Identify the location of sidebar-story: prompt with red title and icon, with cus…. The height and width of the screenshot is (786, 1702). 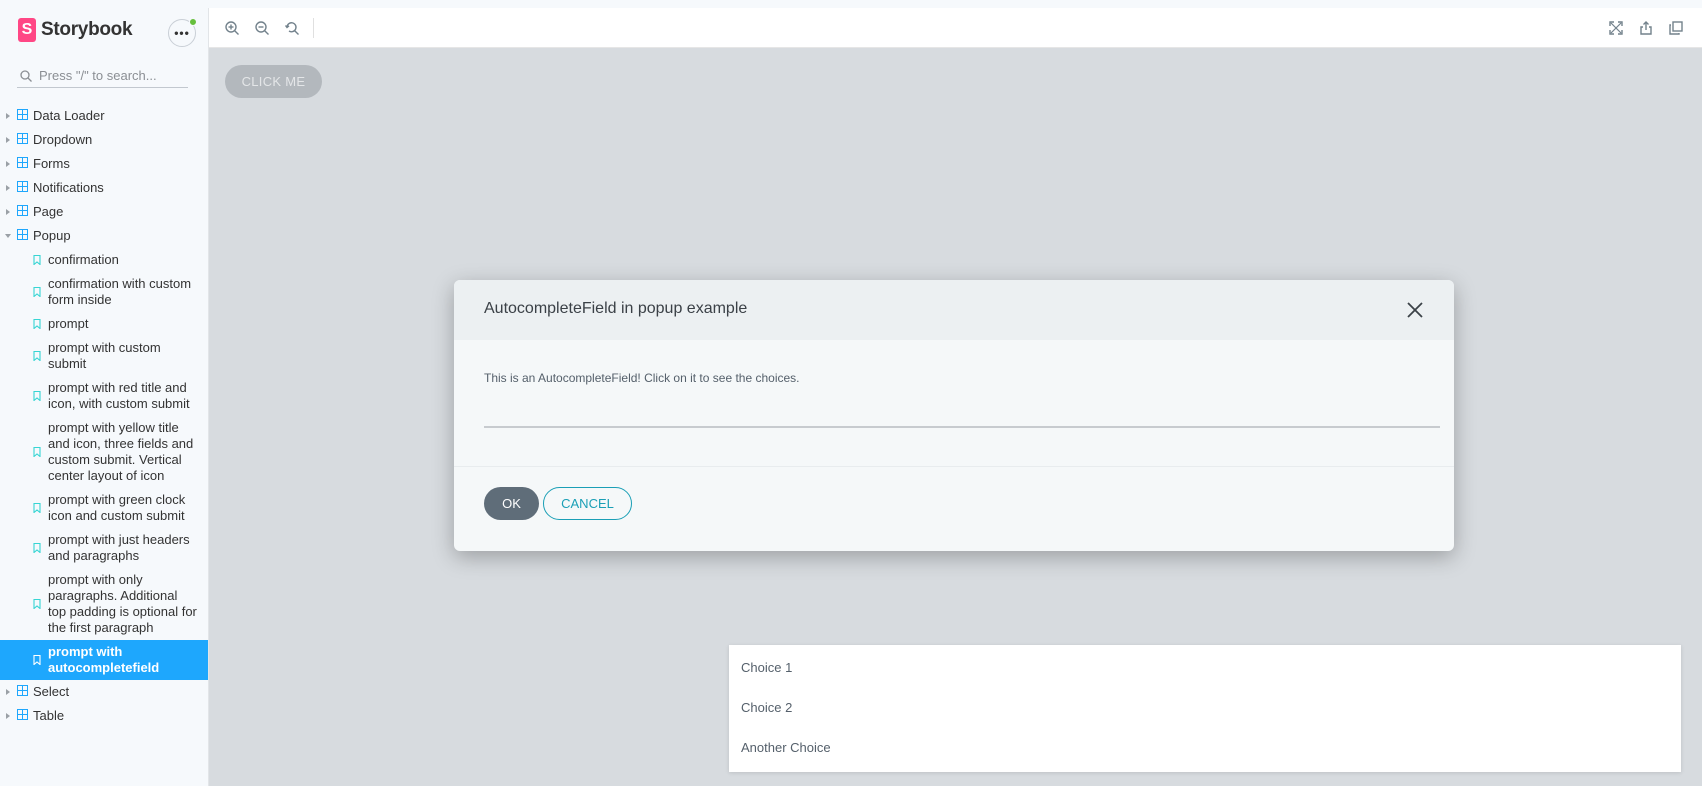
(104, 396).